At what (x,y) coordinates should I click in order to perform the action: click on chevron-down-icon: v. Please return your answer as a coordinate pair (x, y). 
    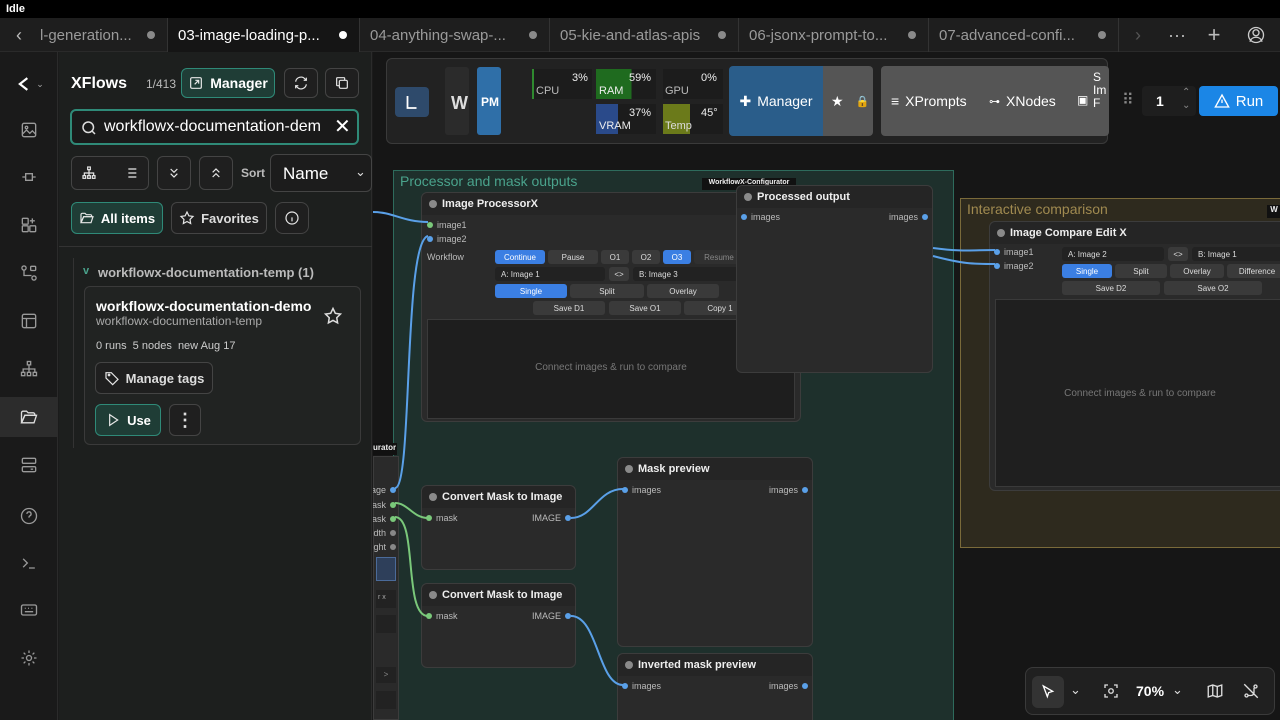
    Looking at the image, I should click on (86, 271).